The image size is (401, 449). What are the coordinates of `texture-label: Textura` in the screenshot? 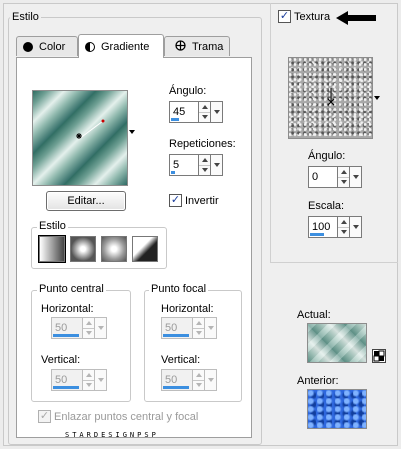 It's located at (312, 17).